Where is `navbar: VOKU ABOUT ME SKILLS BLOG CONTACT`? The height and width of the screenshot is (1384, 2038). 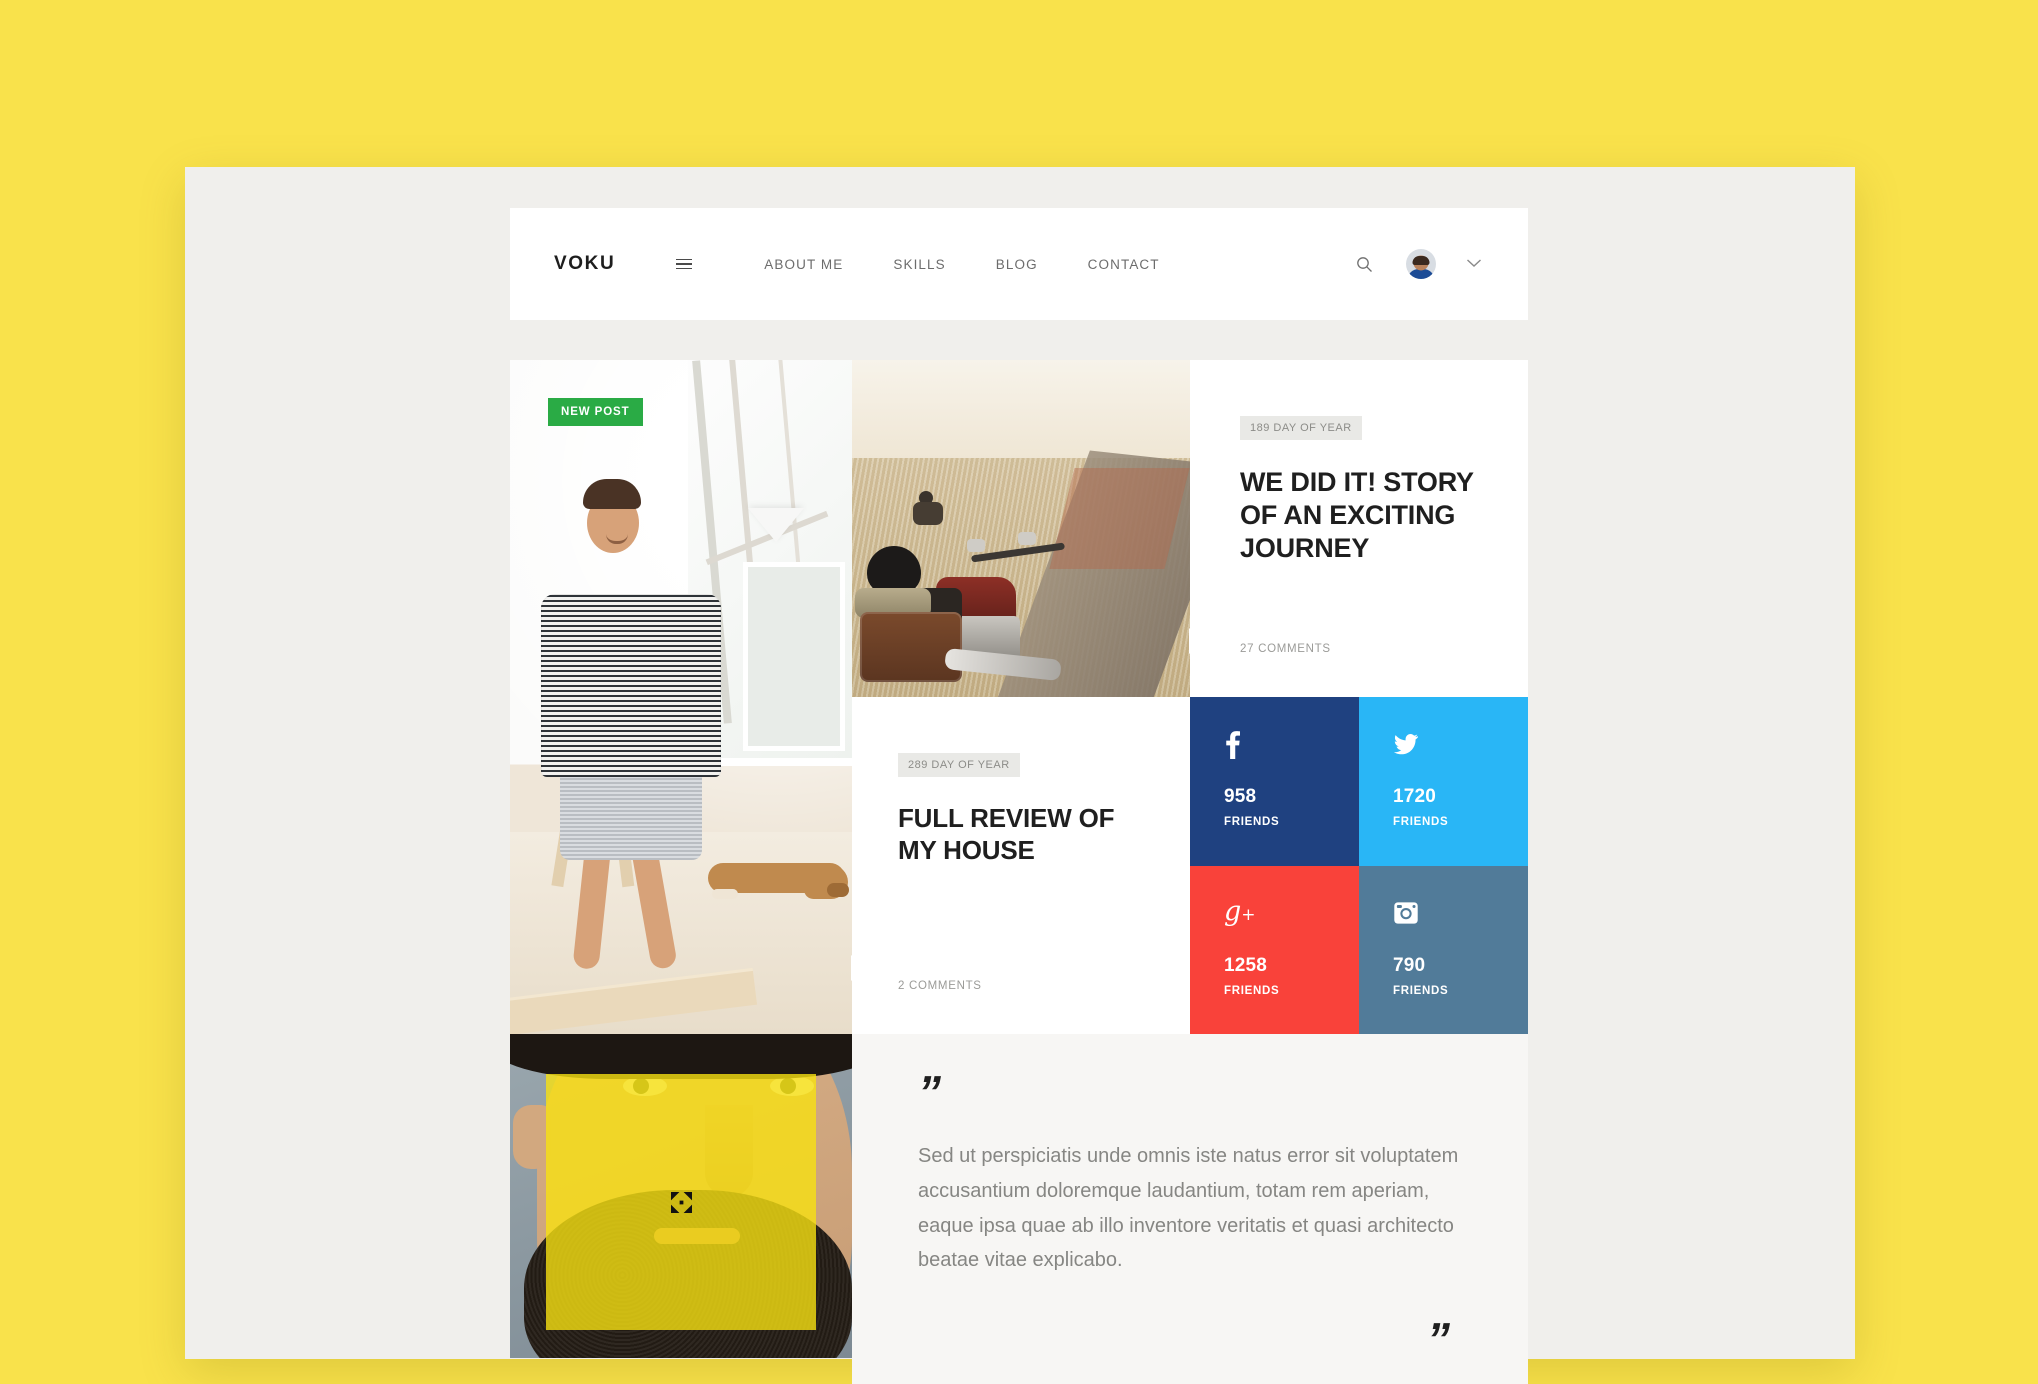
navbar: VOKU ABOUT ME SKILLS BLOG CONTACT is located at coordinates (1019, 264).